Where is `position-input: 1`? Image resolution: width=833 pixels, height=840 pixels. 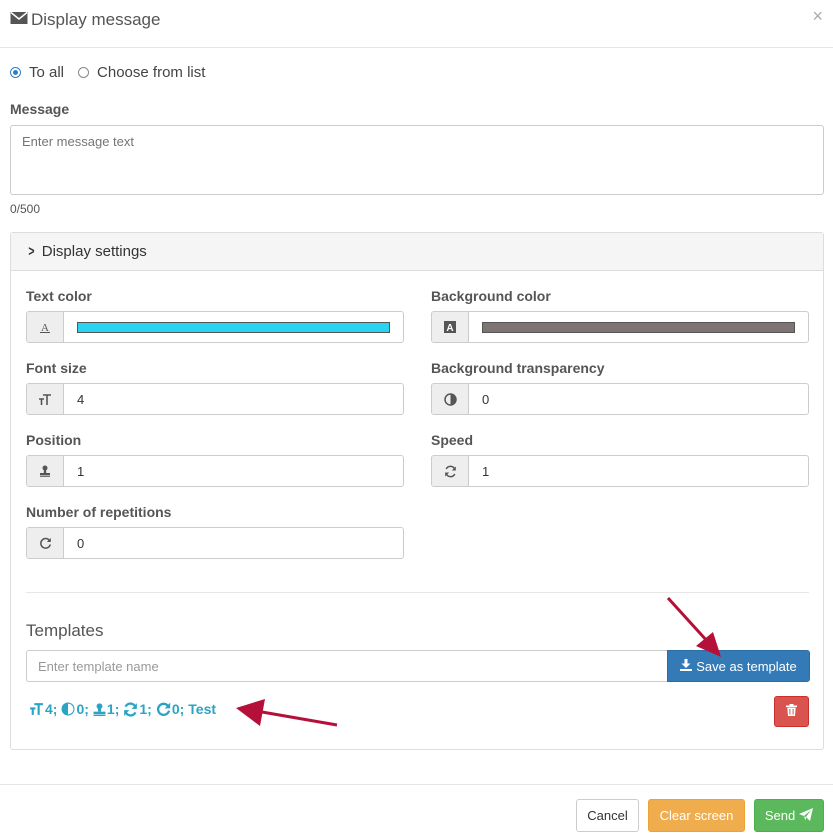 position-input: 1 is located at coordinates (215, 471).